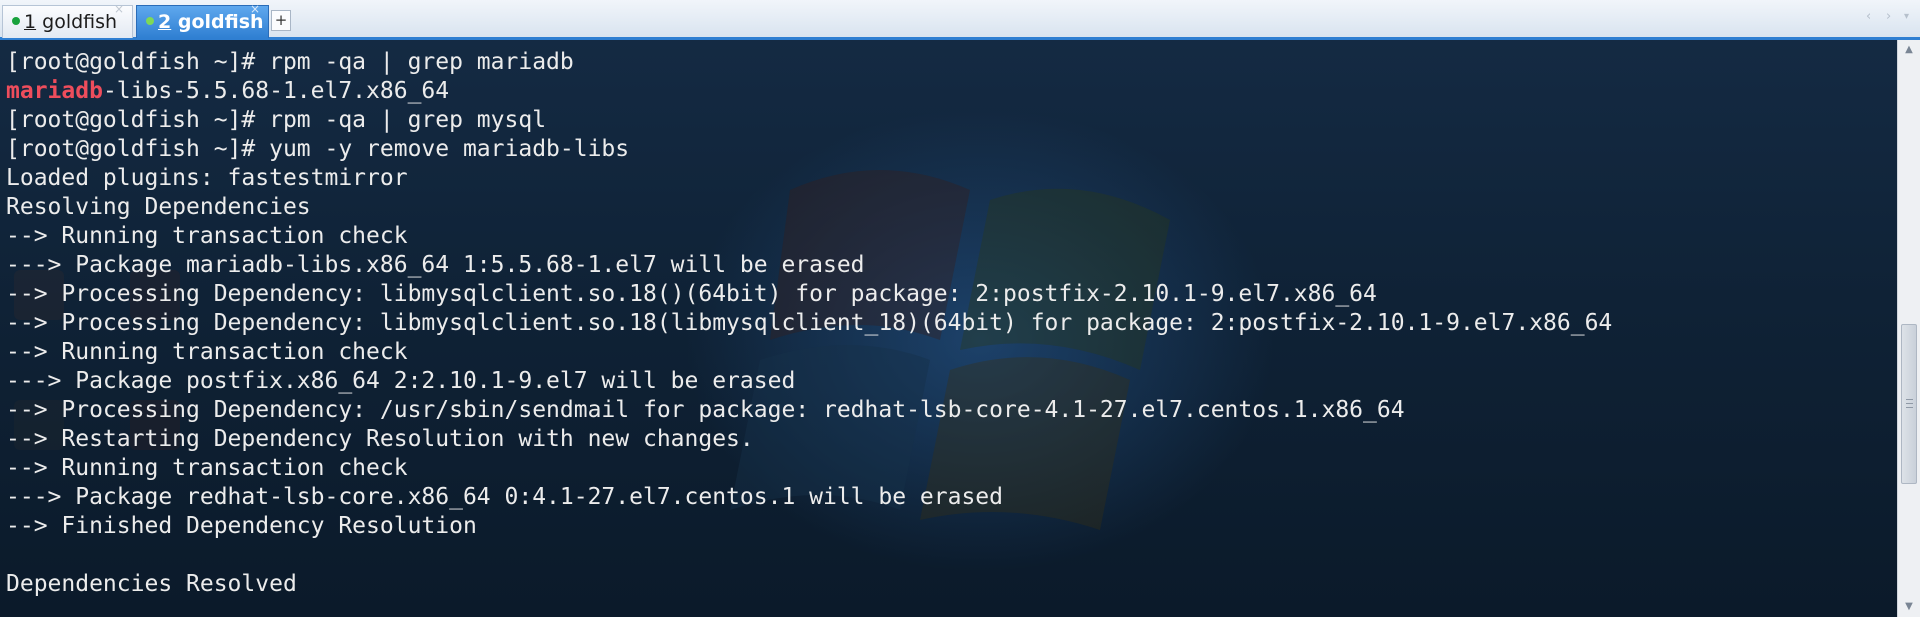 The width and height of the screenshot is (1920, 617). I want to click on tab-session-1: 1 goldfish ×, so click(67, 20).